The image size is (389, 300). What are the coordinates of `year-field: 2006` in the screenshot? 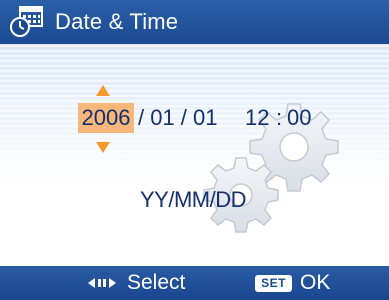 It's located at (106, 118).